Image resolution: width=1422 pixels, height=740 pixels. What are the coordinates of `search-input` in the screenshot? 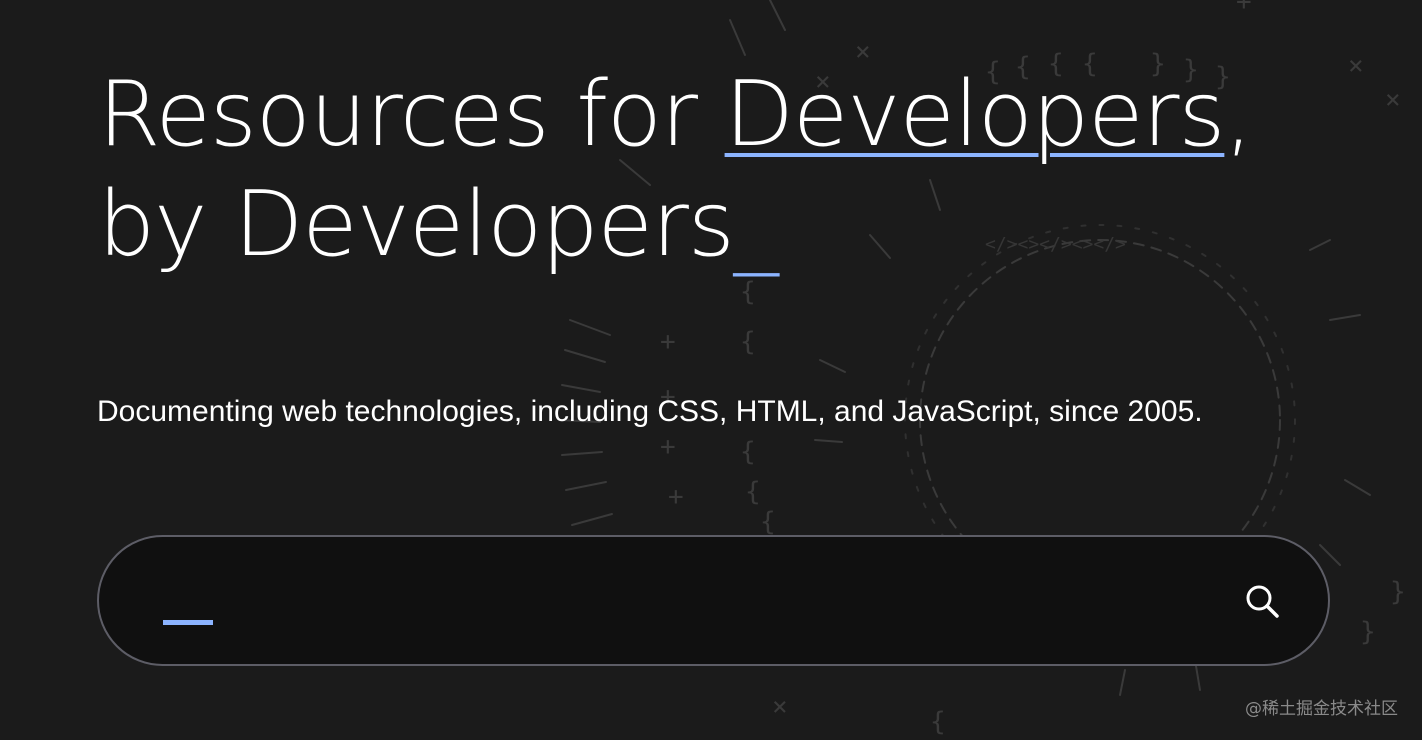 It's located at (681, 603).